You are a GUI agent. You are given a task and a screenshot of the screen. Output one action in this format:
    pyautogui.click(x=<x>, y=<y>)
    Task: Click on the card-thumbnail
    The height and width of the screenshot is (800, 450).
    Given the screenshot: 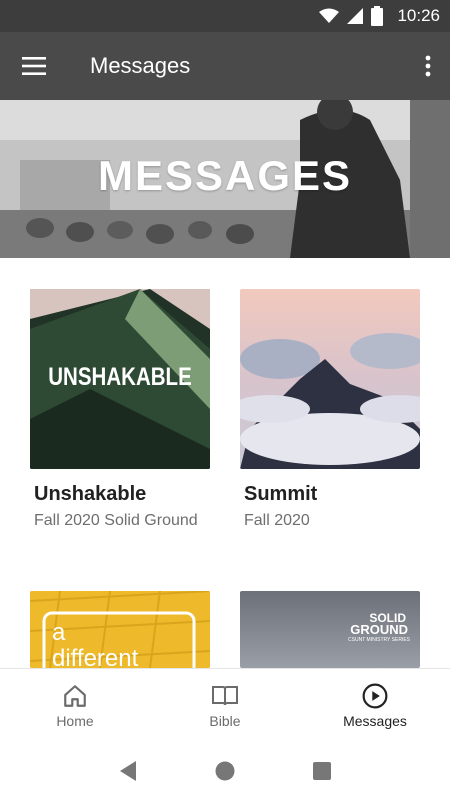 What is the action you would take?
    pyautogui.click(x=330, y=379)
    